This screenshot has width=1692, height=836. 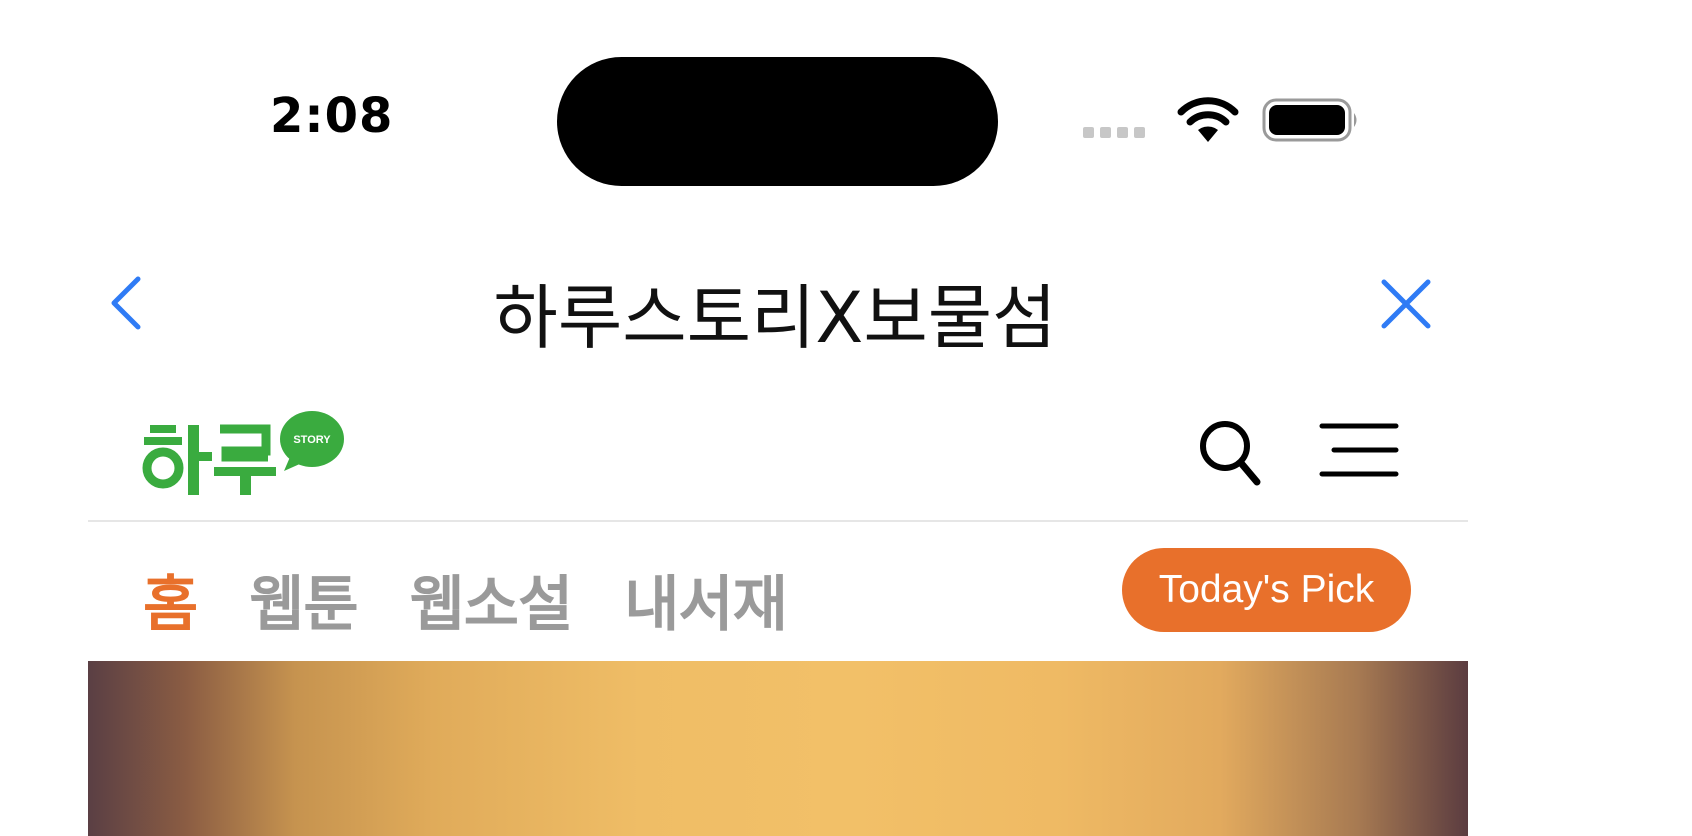 What do you see at coordinates (1406, 304) in the screenshot?
I see `close-button` at bounding box center [1406, 304].